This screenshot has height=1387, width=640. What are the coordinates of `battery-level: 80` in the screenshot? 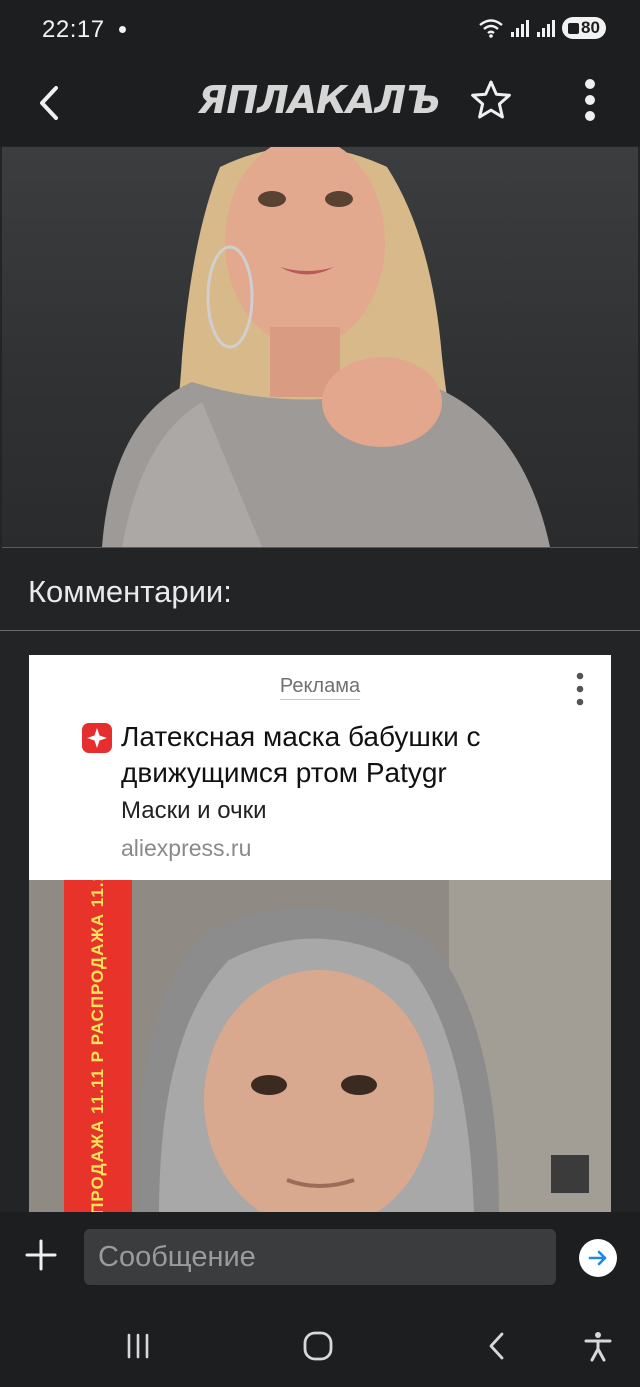 It's located at (590, 27).